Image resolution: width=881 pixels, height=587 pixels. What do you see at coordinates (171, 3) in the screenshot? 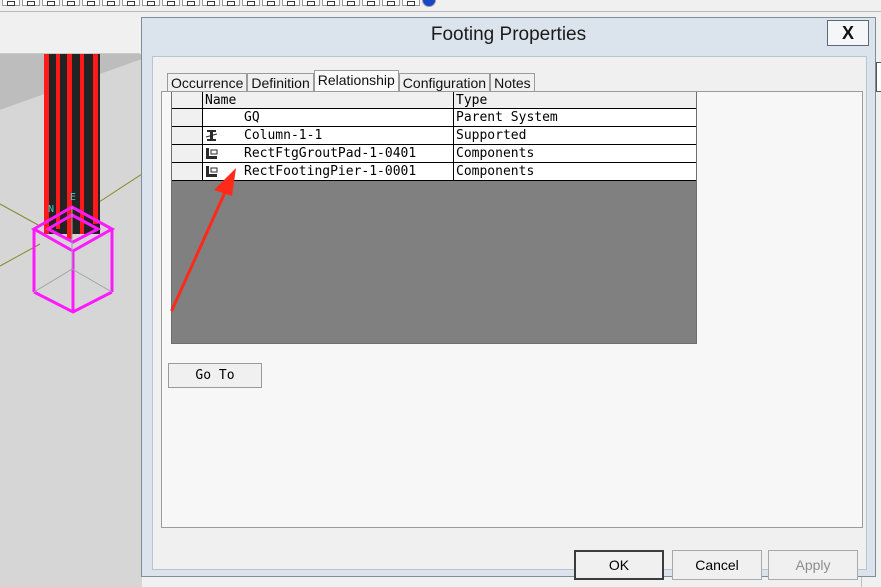
I see `copy-tool-icon` at bounding box center [171, 3].